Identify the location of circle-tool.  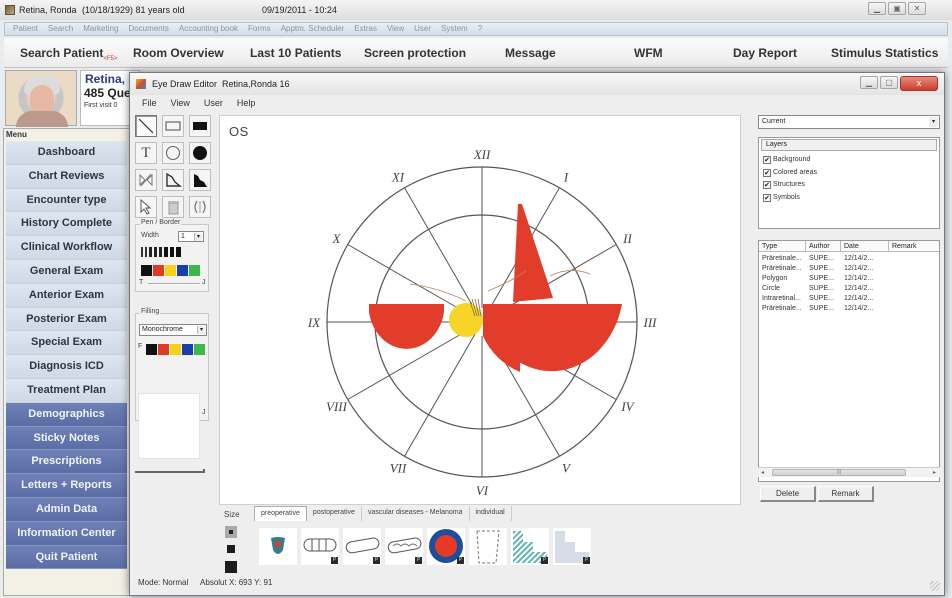
(173, 153).